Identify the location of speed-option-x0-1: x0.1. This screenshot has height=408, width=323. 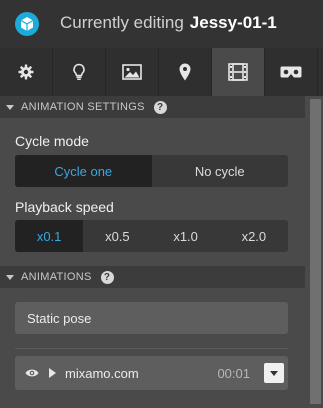
(49, 236).